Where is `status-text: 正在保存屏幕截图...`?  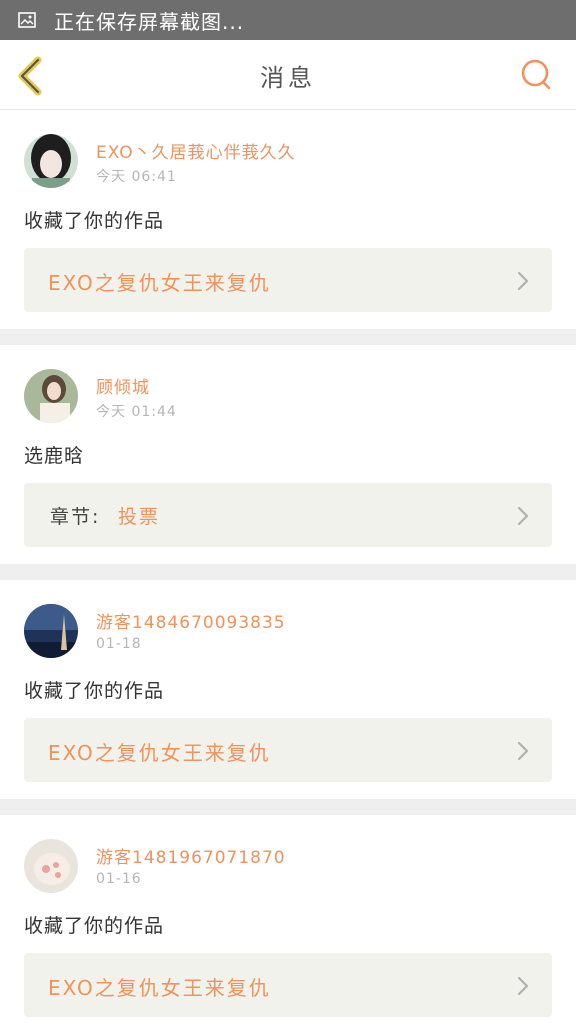
status-text: 正在保存屏幕截图... is located at coordinates (149, 21).